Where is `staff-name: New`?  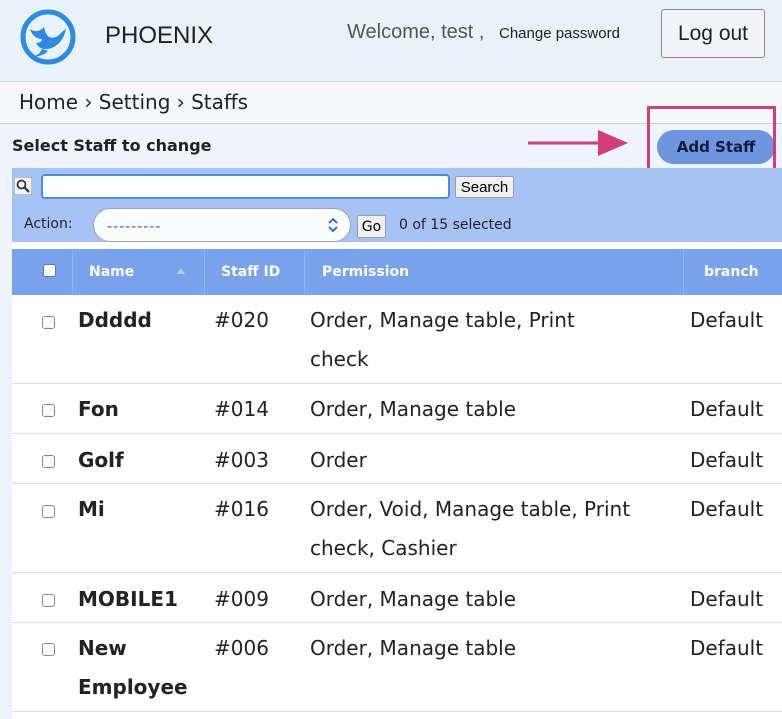 staff-name: New is located at coordinates (143, 648).